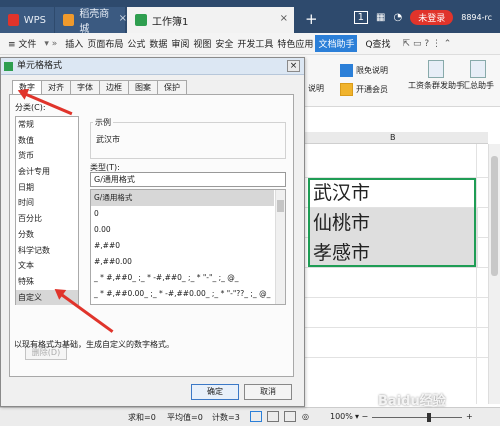 The image size is (500, 426). I want to click on grid-icon: ▦, so click(380, 17).